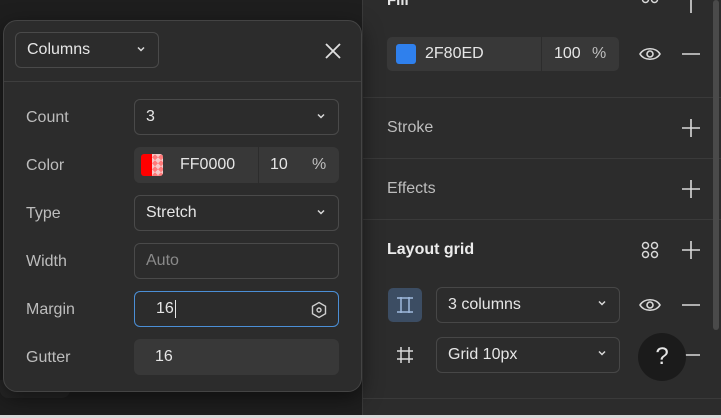 This screenshot has height=418, width=721. Describe the element at coordinates (236, 213) in the screenshot. I see `type-select: Stretch` at that location.